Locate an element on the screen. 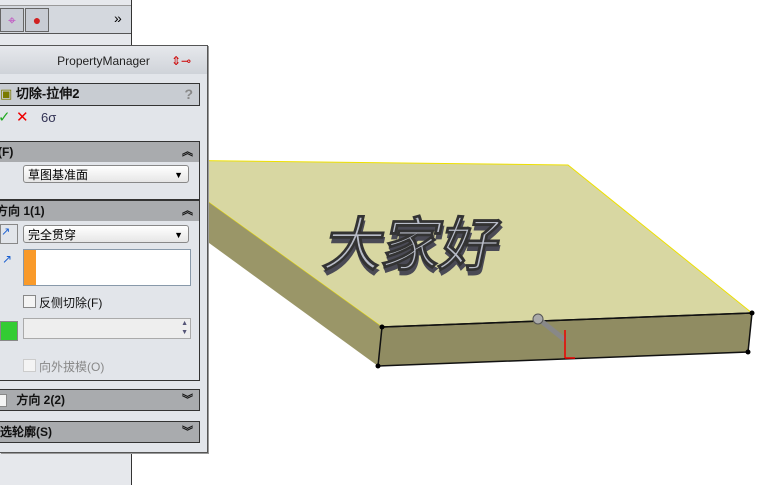  help-icon: ? is located at coordinates (188, 94).